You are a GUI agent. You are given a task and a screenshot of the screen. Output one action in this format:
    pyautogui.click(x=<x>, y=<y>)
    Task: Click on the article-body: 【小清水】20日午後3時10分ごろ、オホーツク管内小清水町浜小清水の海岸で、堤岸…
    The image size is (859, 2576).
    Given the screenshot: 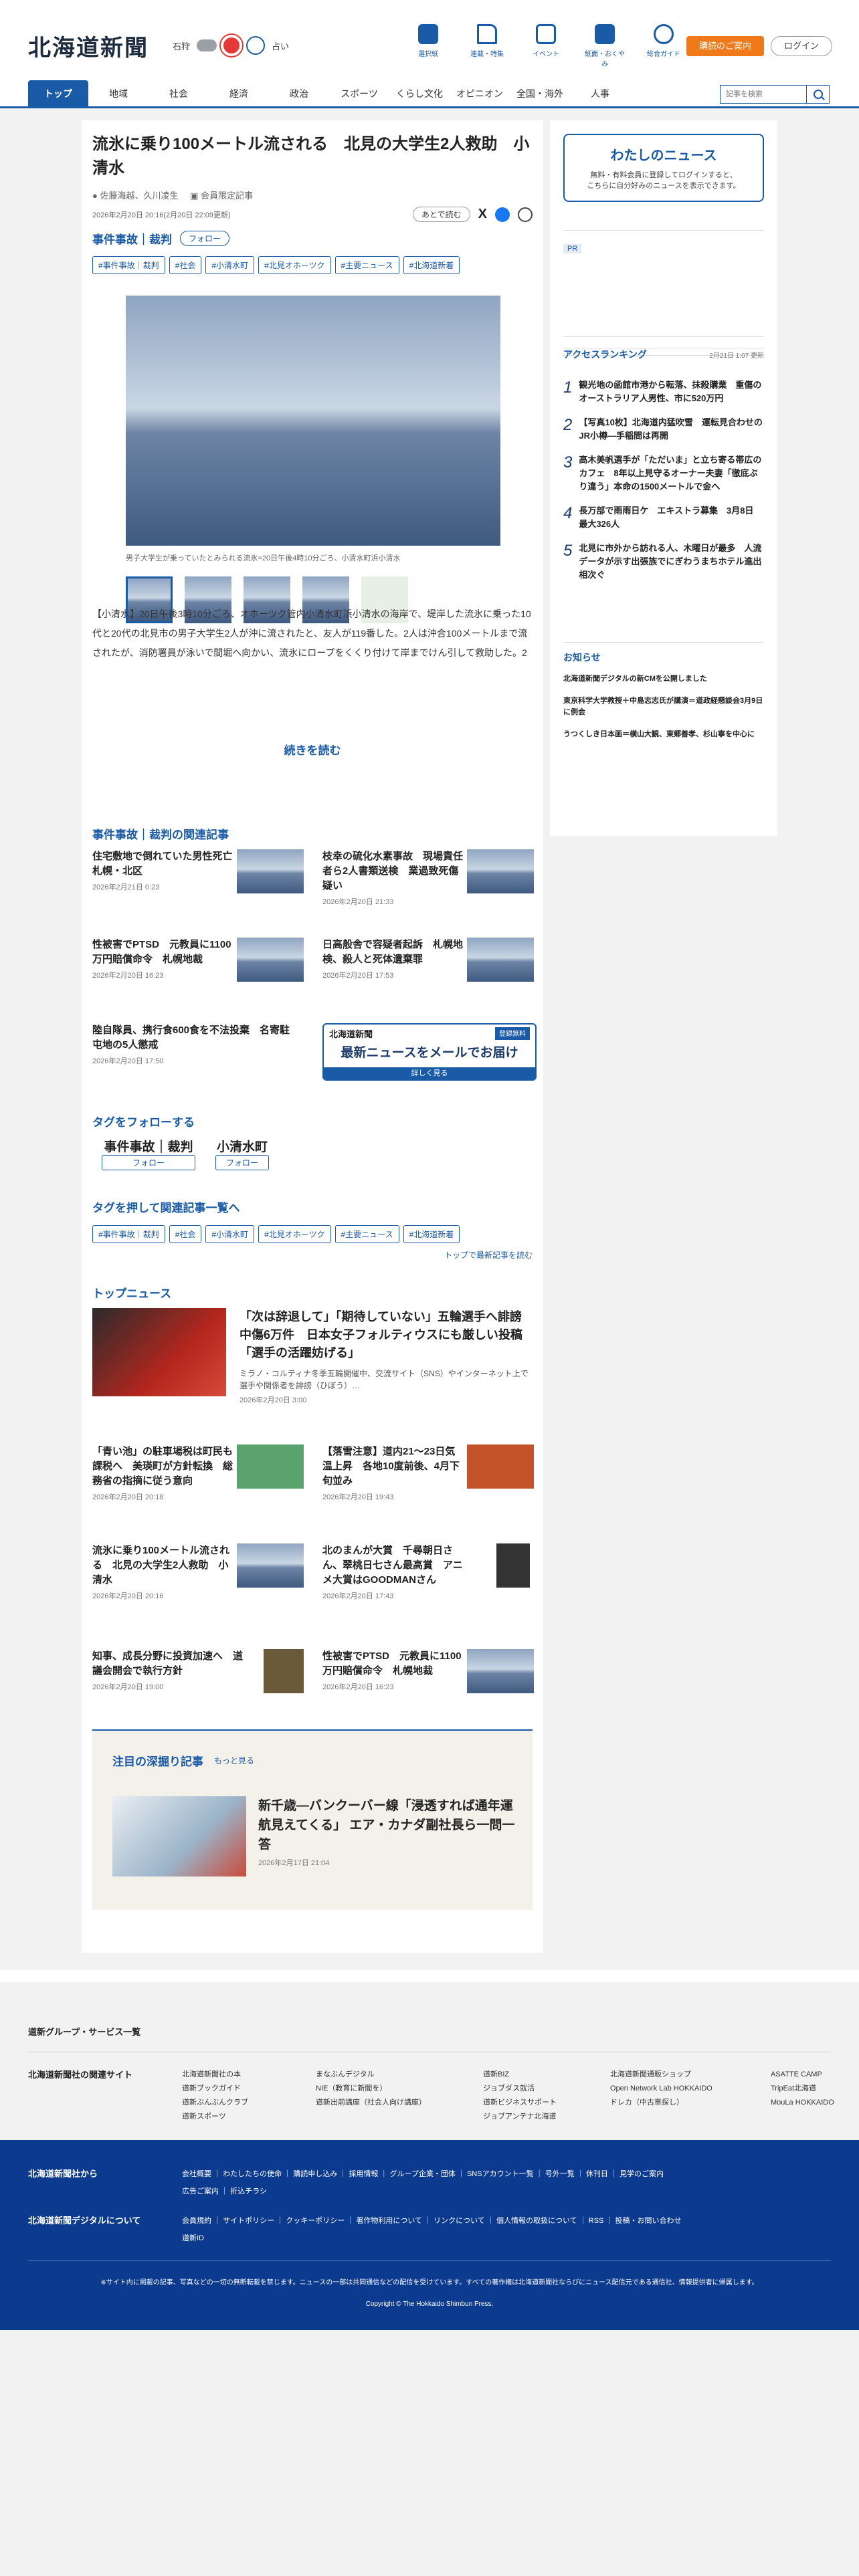 What is the action you would take?
    pyautogui.click(x=311, y=634)
    